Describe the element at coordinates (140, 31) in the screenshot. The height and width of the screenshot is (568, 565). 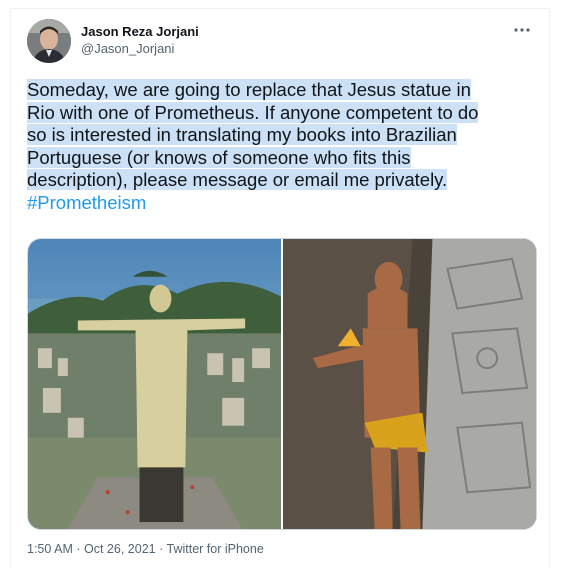
I see `author-name: Jason Reza Jorjani` at that location.